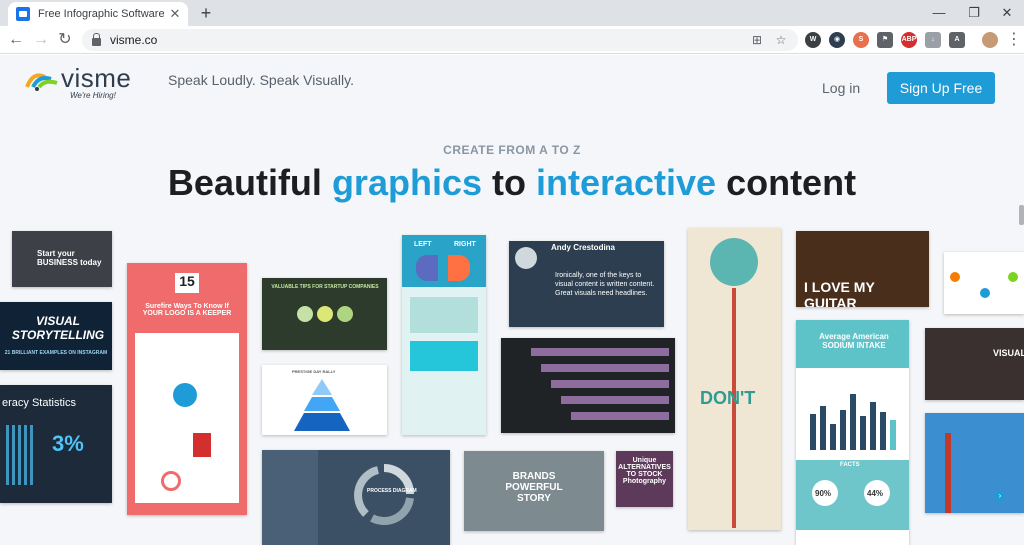  Describe the element at coordinates (853, 422) in the screenshot. I see `sodium-bar-chart` at that location.